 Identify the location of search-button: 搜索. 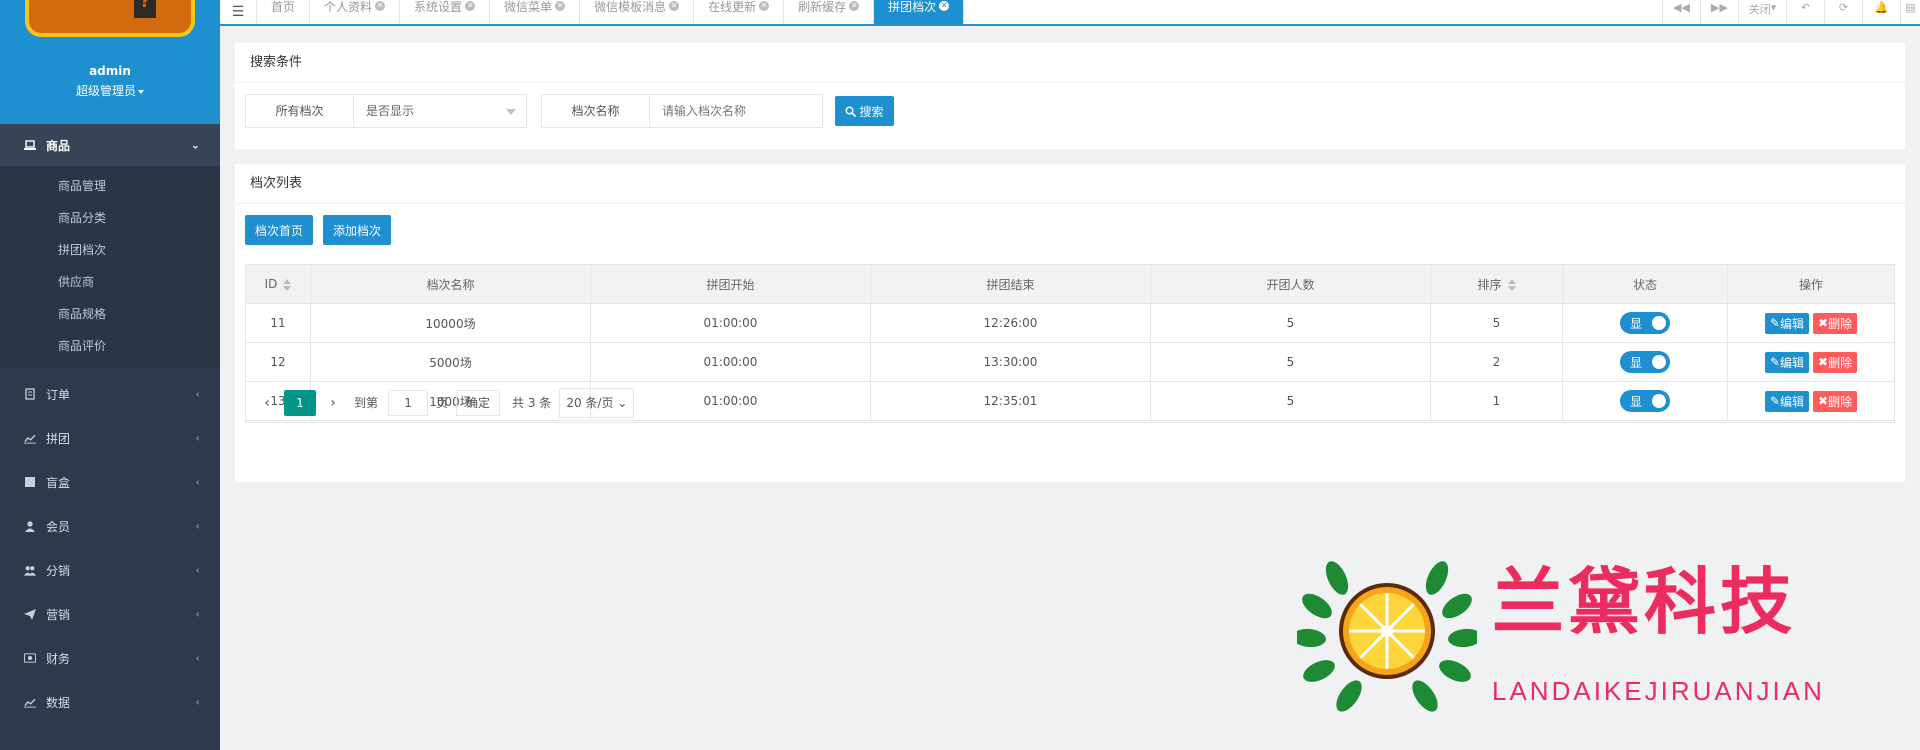
(864, 111).